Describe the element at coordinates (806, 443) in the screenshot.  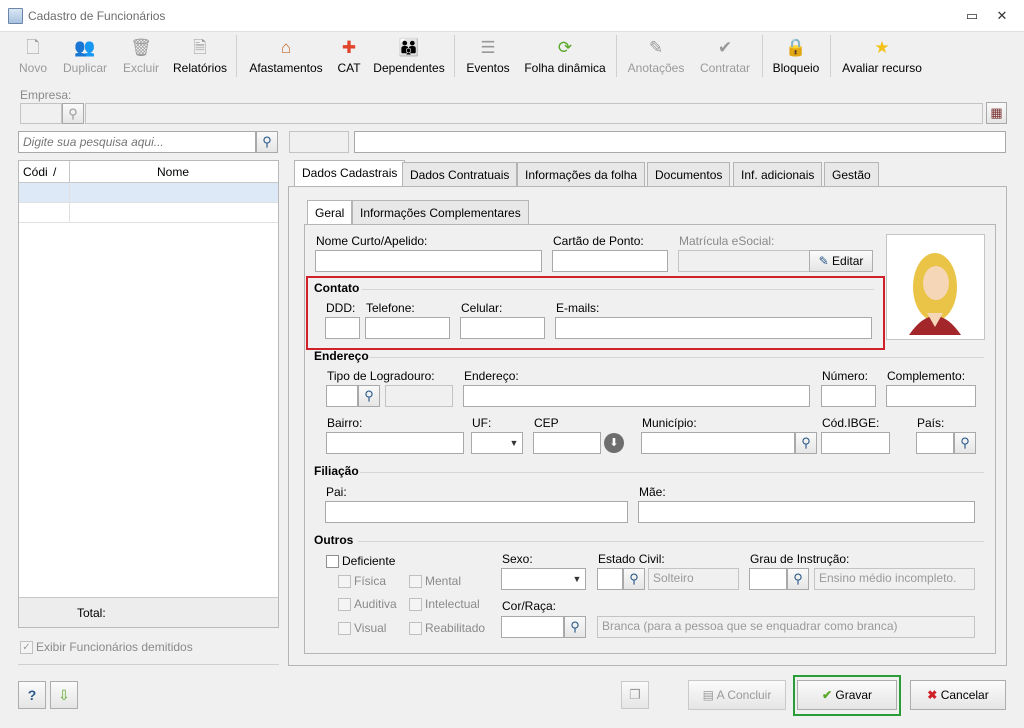
I see `municipio-search-icon: ⚲` at that location.